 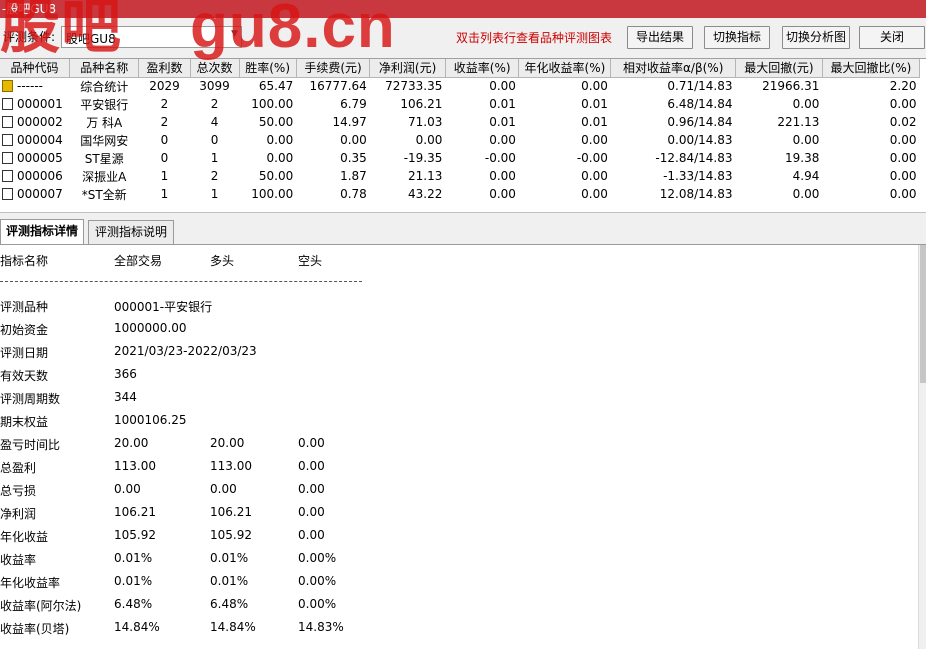 What do you see at coordinates (231, 512) in the screenshot?
I see `detail-value-long: 106.21` at bounding box center [231, 512].